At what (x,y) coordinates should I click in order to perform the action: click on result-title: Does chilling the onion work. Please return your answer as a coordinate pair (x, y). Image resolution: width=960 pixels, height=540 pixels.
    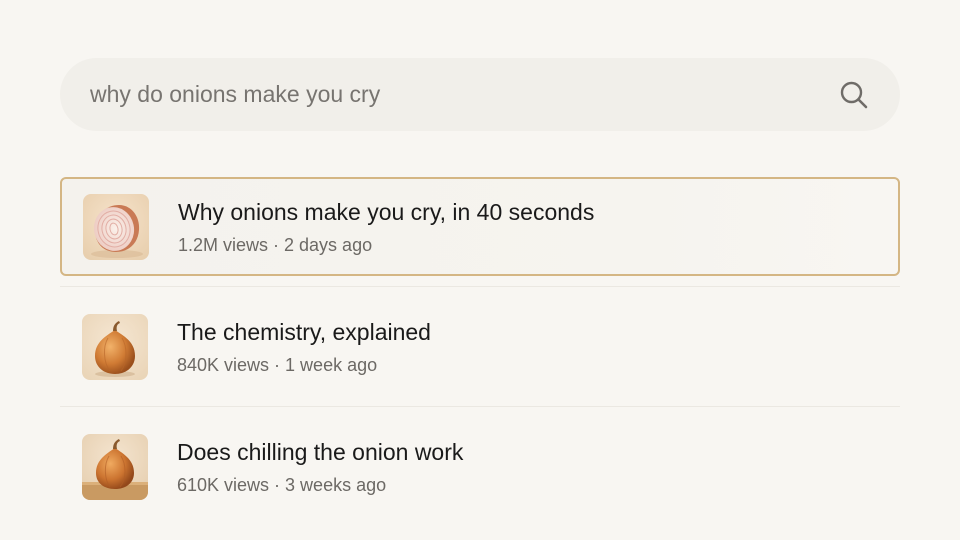
    Looking at the image, I should click on (320, 452).